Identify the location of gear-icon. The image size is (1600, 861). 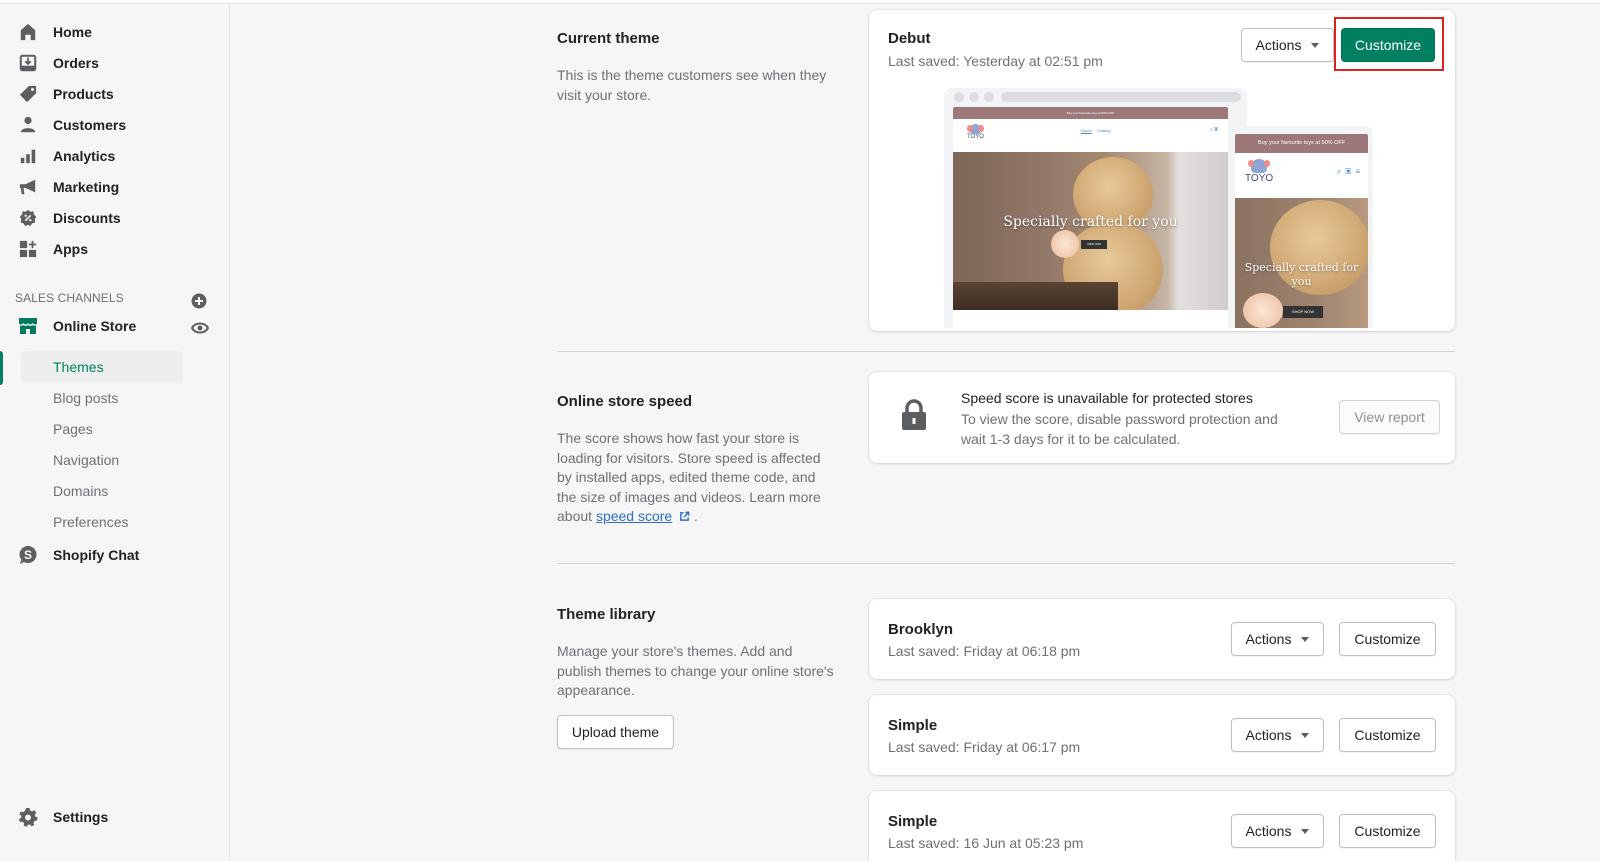
(28, 817).